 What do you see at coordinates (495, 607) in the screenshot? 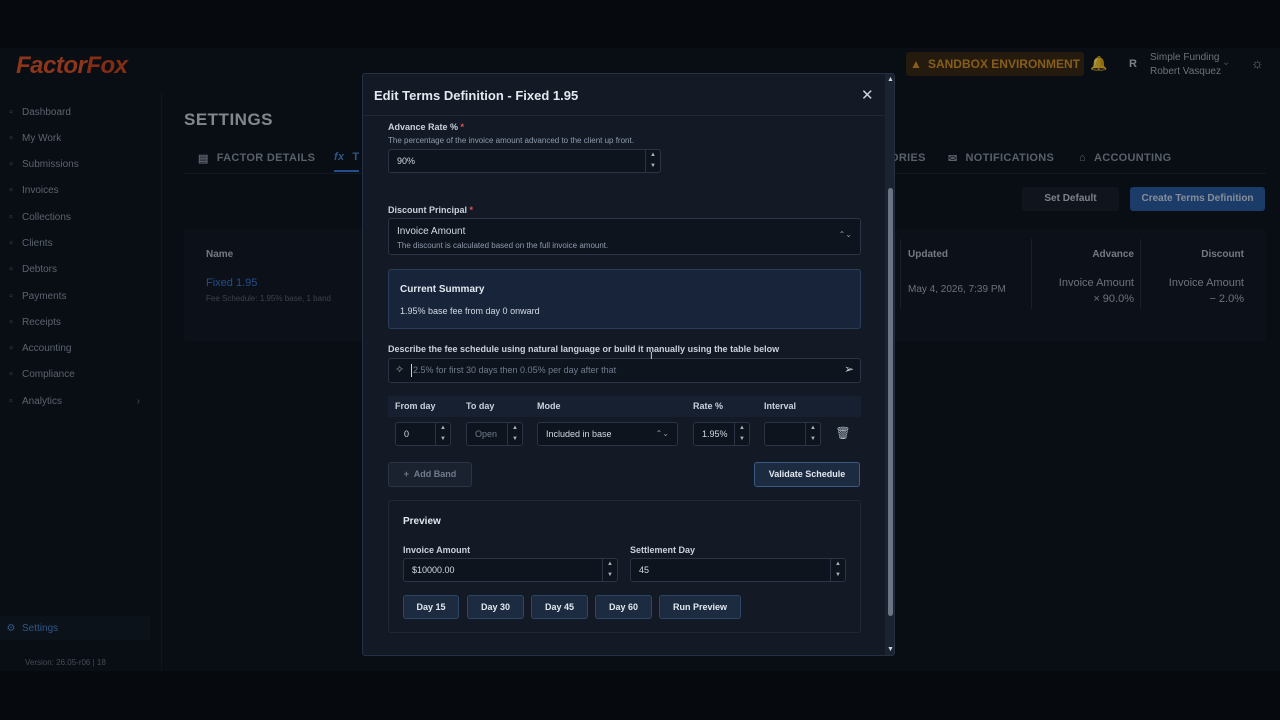
I see `day-30-button: Day 30` at bounding box center [495, 607].